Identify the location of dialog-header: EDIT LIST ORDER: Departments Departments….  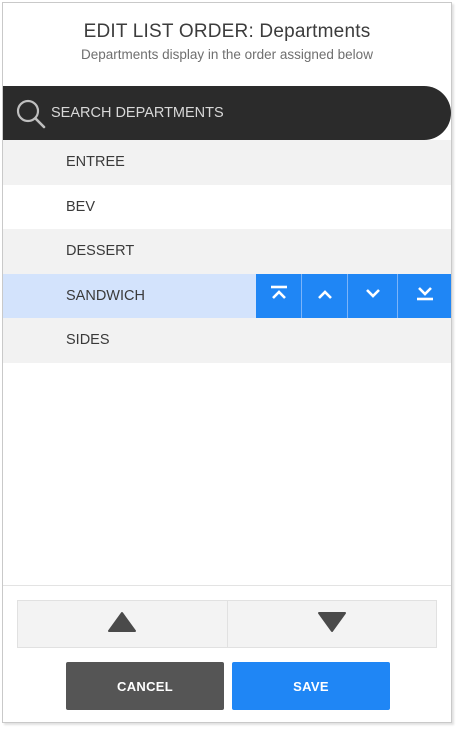
(227, 44).